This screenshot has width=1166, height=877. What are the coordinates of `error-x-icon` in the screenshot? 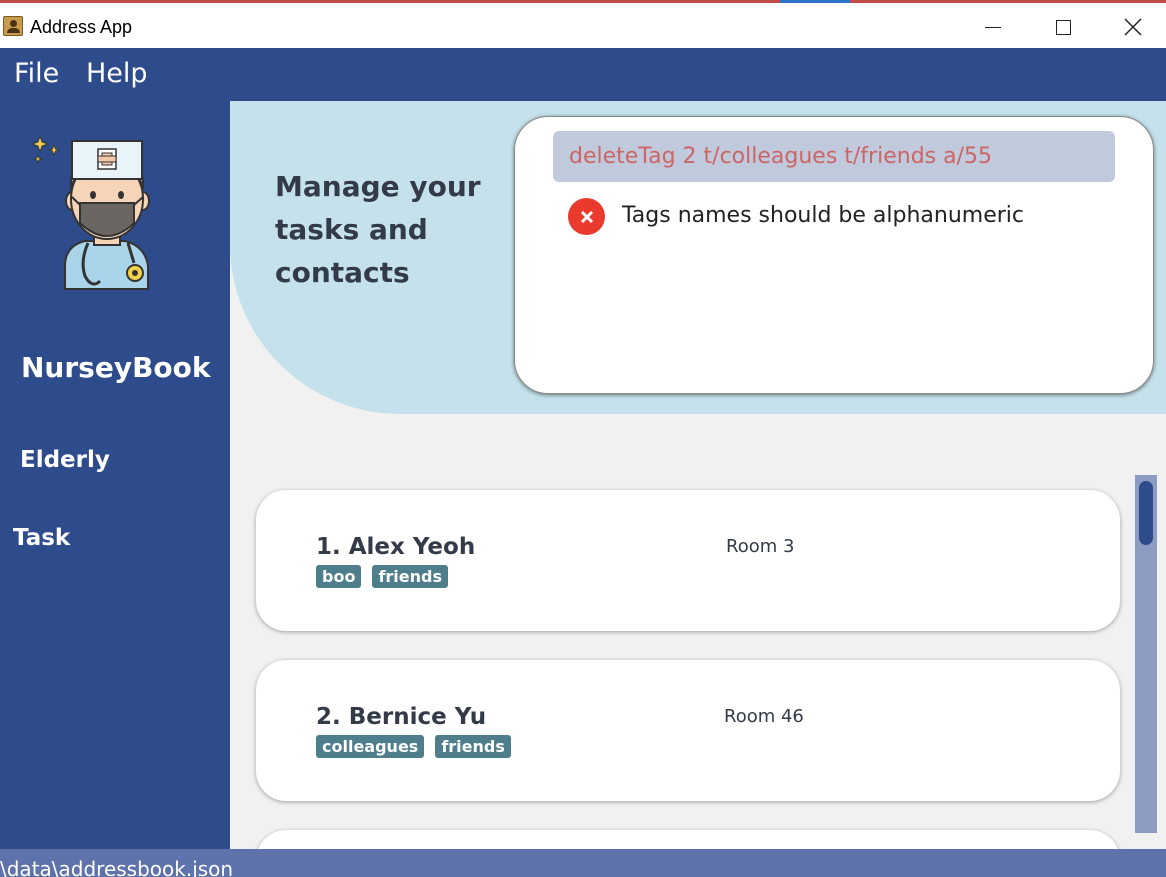 It's located at (586, 216).